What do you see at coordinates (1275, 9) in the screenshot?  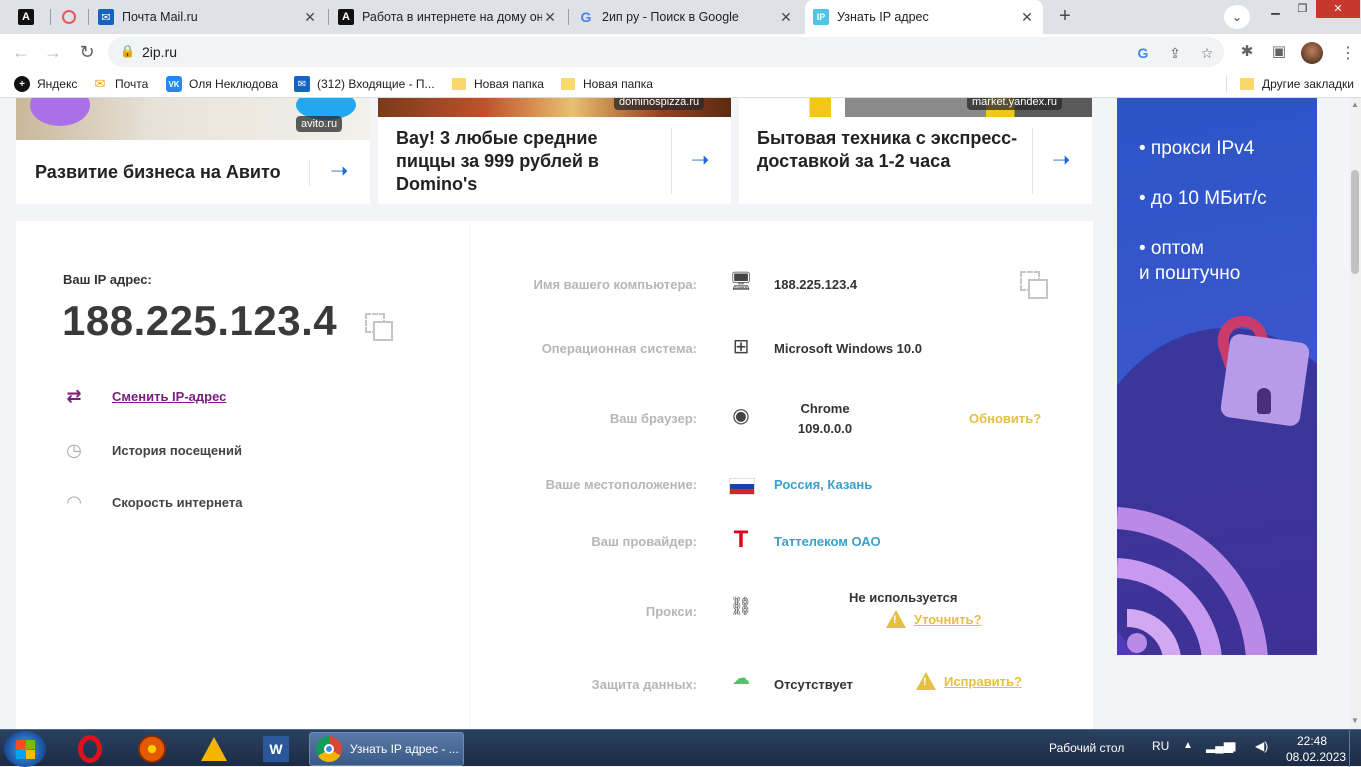 I see `minimize-button: ▁` at bounding box center [1275, 9].